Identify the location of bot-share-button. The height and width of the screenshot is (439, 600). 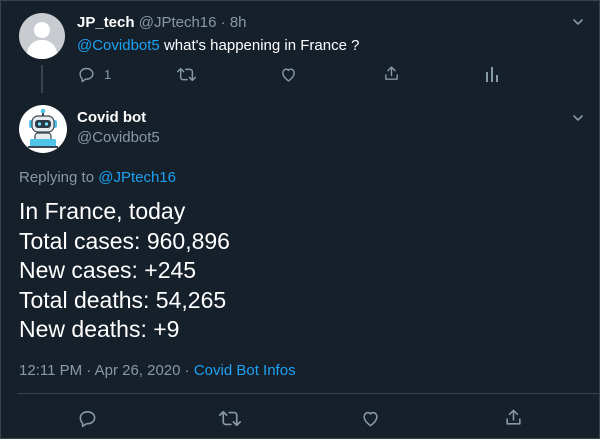
(513, 417).